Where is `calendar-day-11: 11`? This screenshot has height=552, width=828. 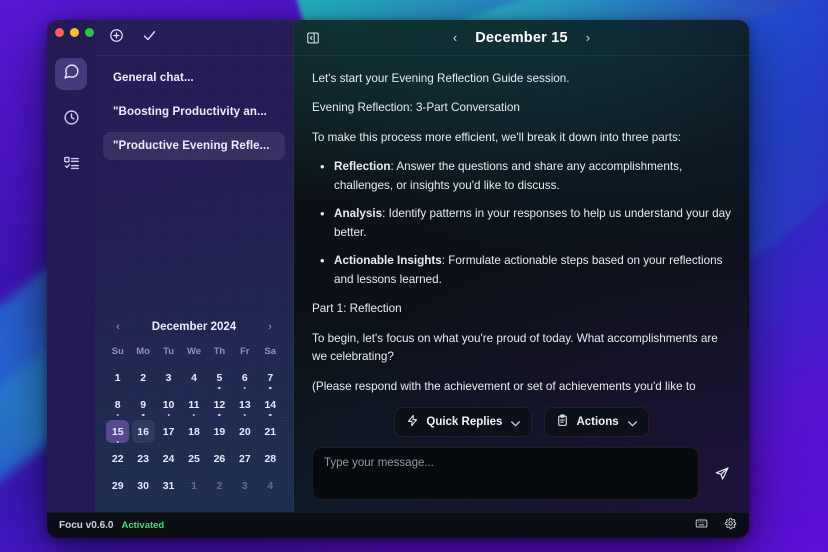 calendar-day-11: 11 is located at coordinates (193, 404).